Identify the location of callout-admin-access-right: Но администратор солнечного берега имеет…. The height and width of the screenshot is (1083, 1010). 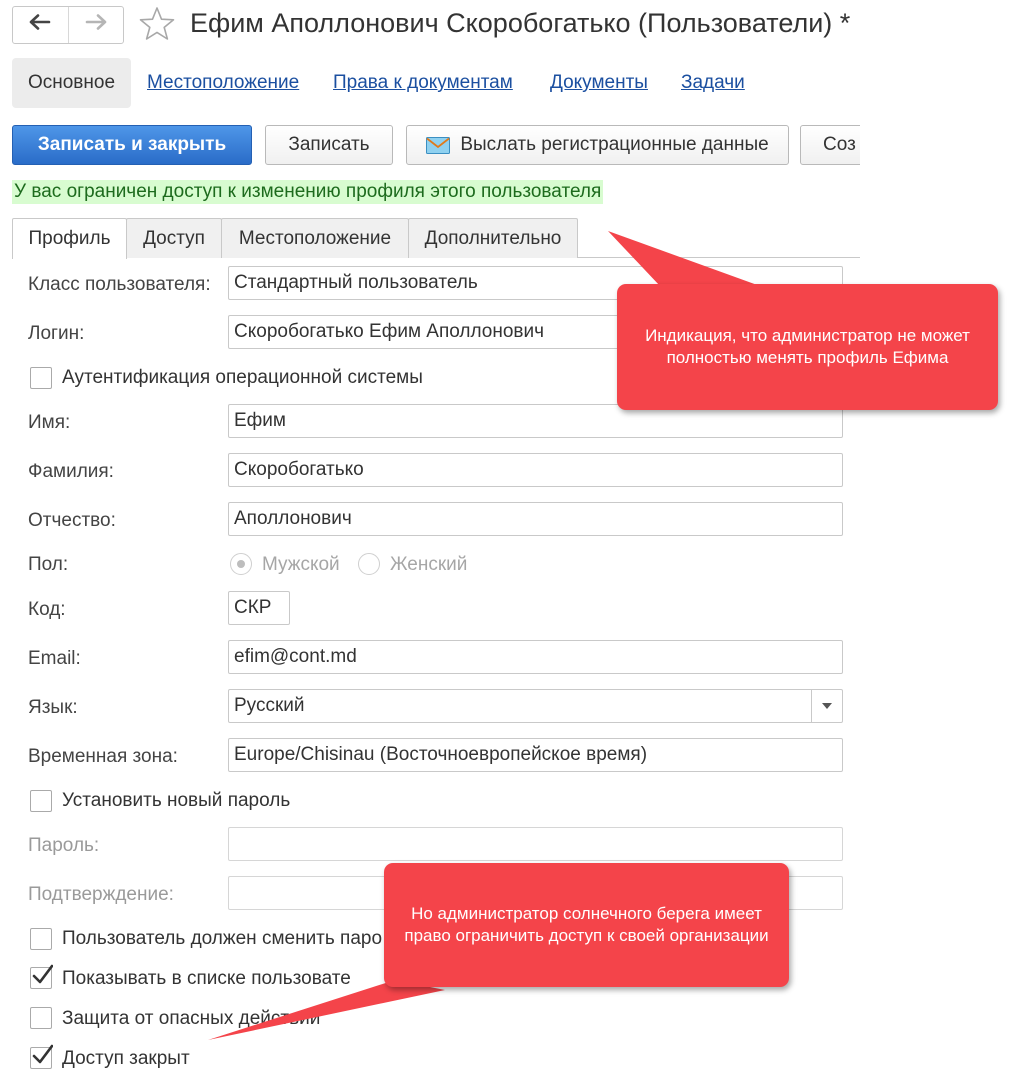
(586, 925).